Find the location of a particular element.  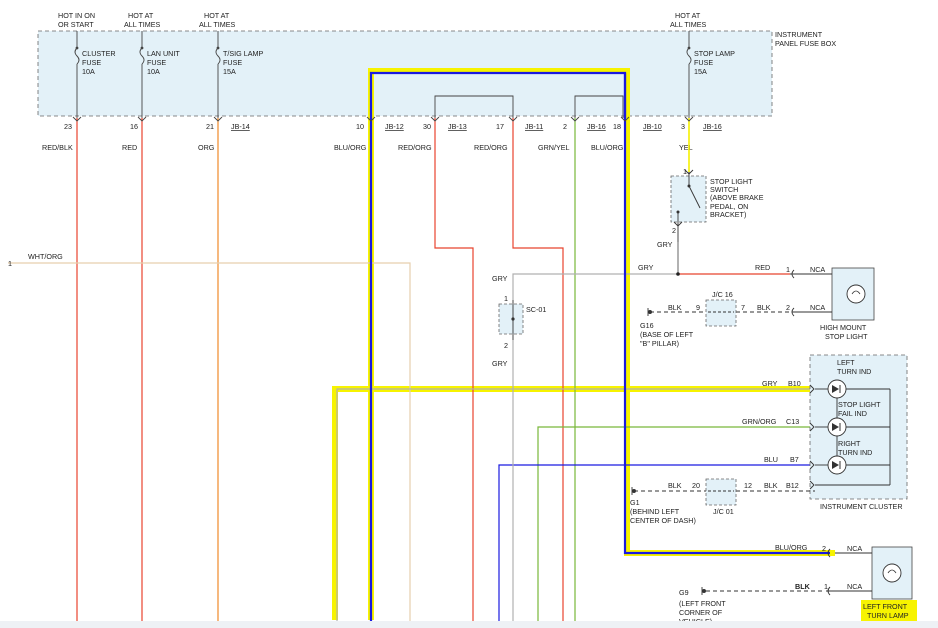

conn-jb-16b: JB-16 is located at coordinates (712, 126).